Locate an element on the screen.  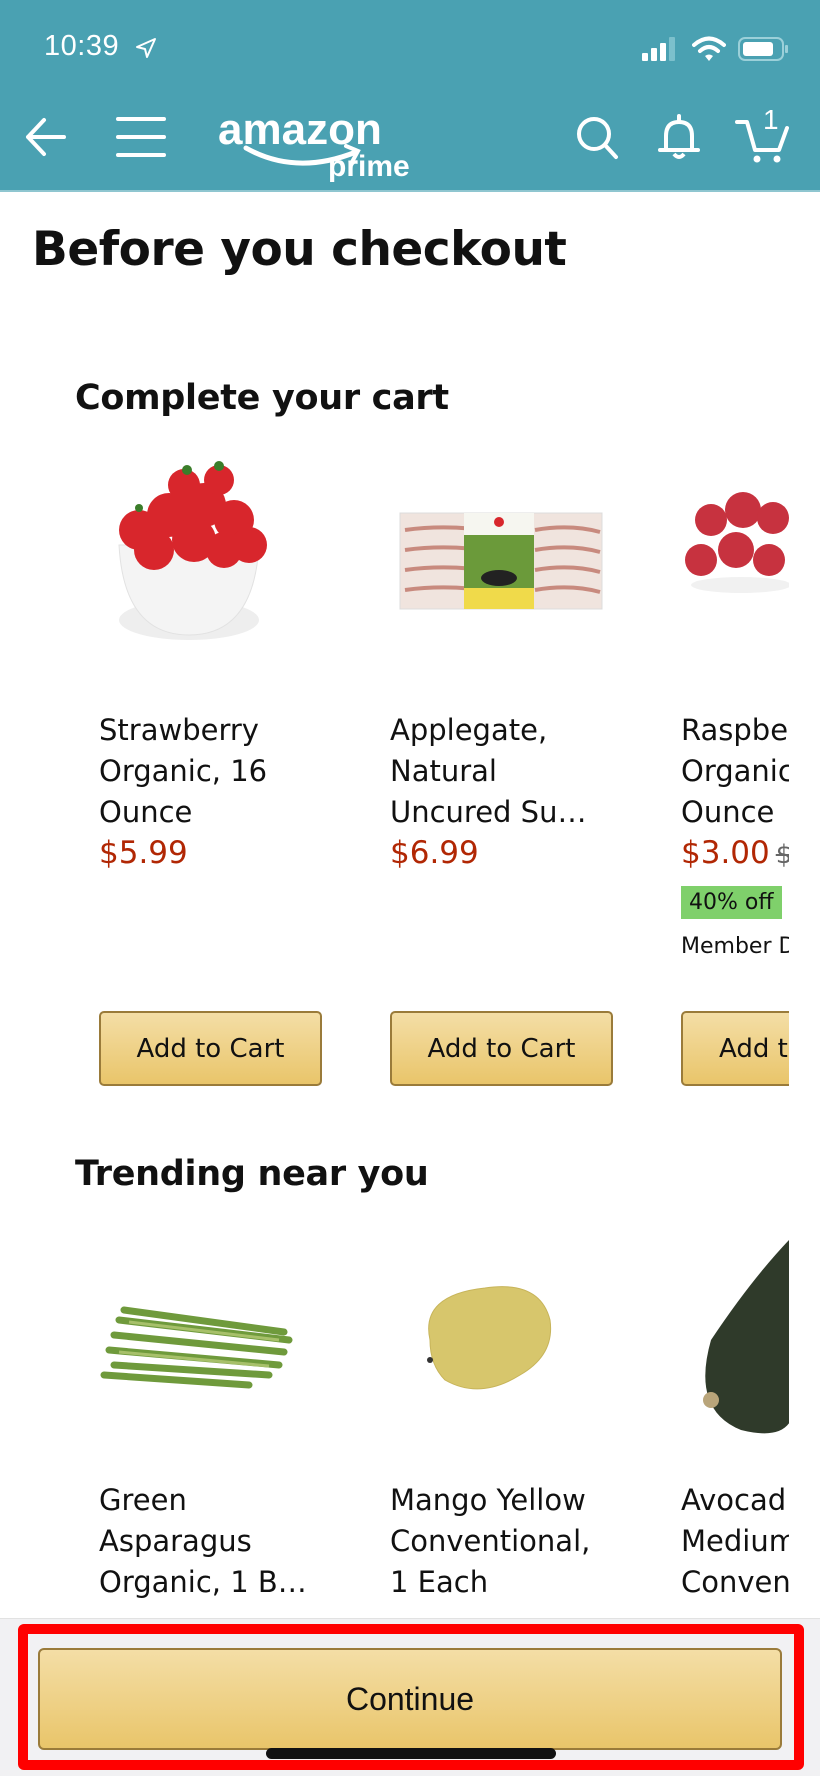
search-icon is located at coordinates (597, 137).